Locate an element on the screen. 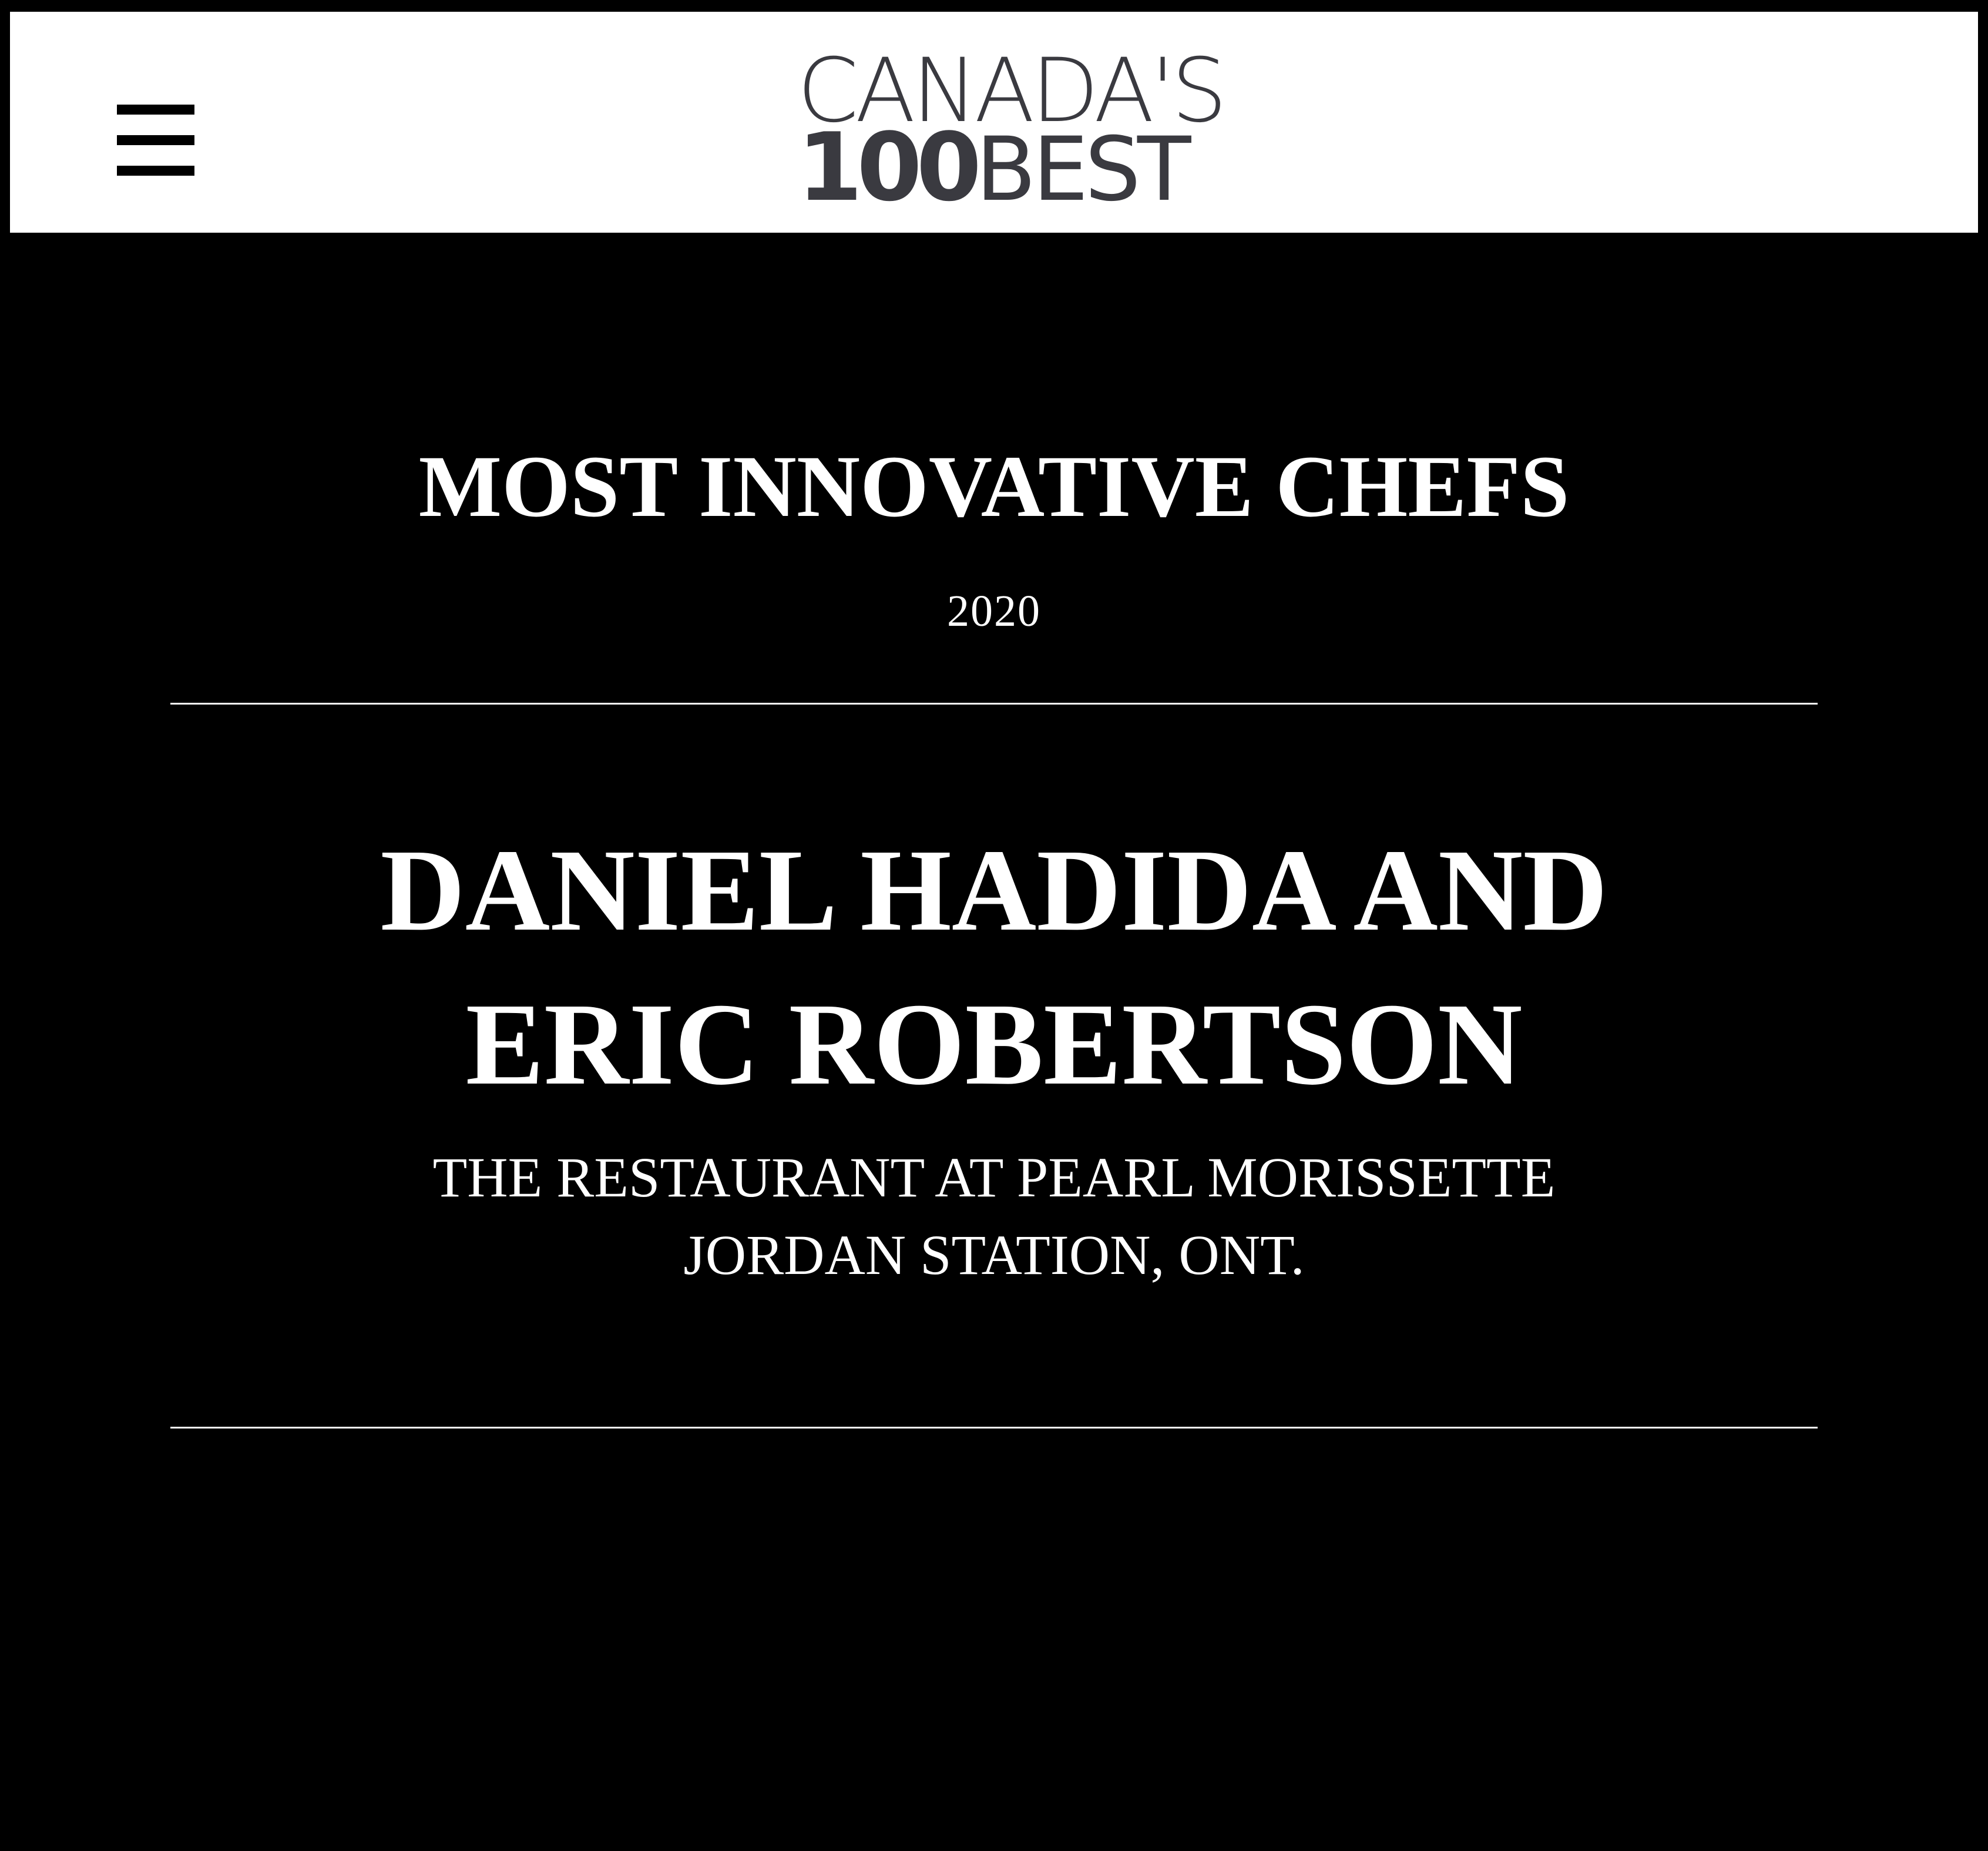  menu-bar-top is located at coordinates (155, 110).